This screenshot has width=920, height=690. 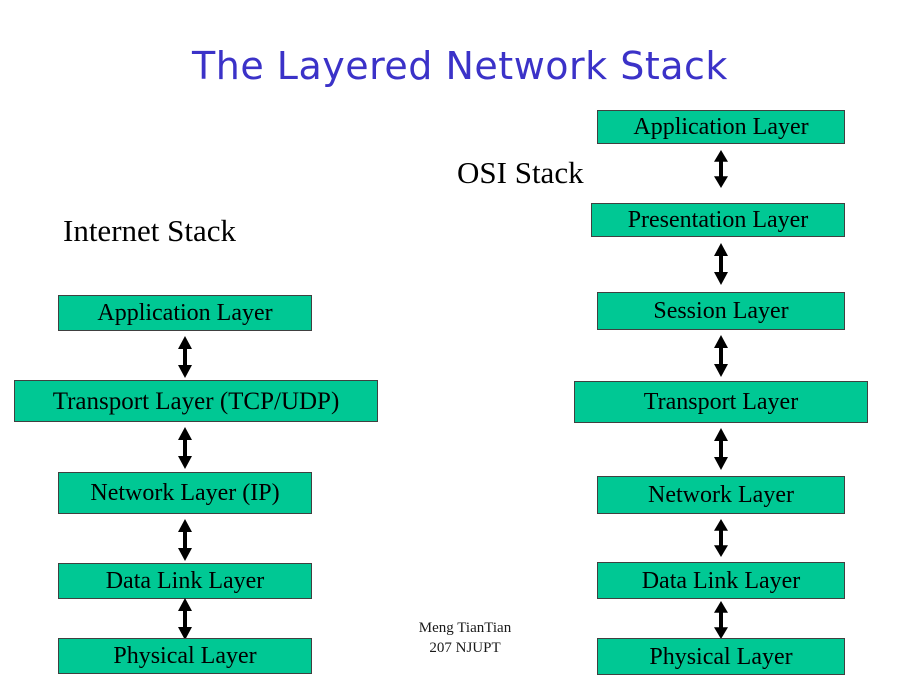 I want to click on credit-block: Meng TianTian 207 NJUPT, so click(x=465, y=638).